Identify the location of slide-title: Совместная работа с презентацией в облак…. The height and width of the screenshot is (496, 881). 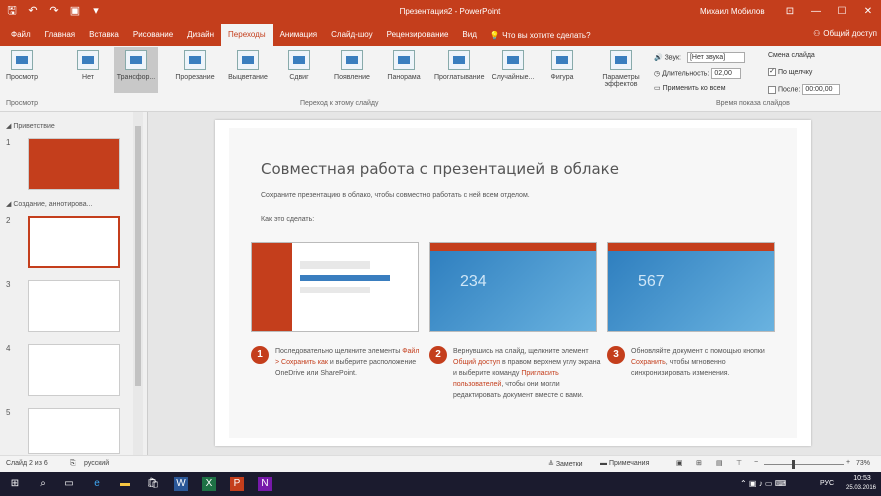
(440, 169).